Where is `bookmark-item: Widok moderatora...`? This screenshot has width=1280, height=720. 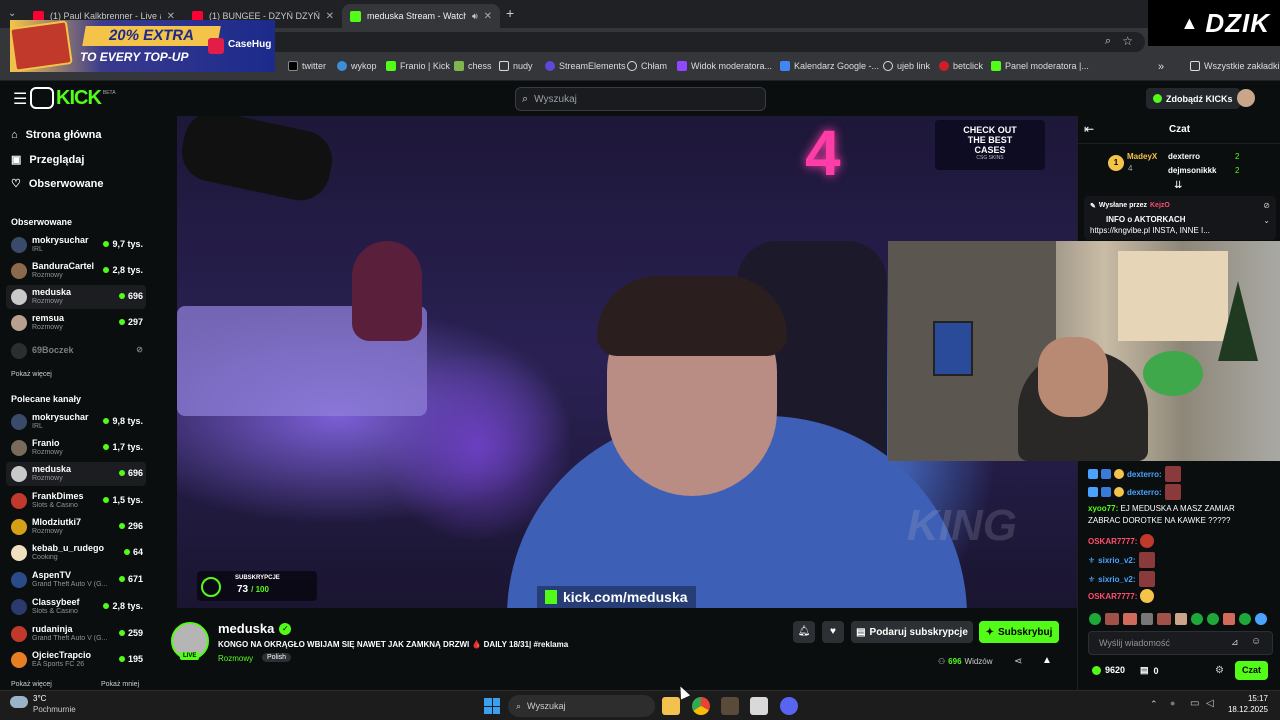 bookmark-item: Widok moderatora... is located at coordinates (724, 66).